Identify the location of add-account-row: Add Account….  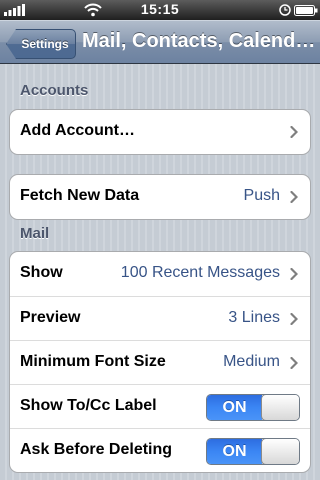
(160, 132).